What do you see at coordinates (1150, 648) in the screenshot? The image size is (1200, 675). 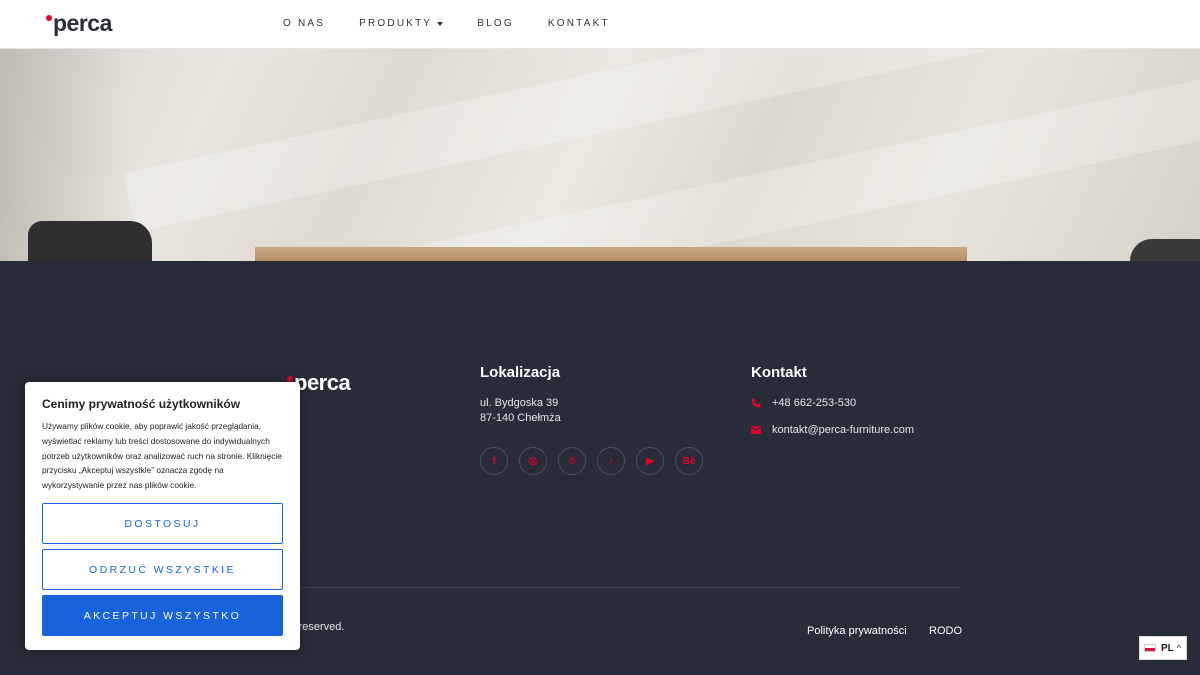 I see `poland-flag-icon` at bounding box center [1150, 648].